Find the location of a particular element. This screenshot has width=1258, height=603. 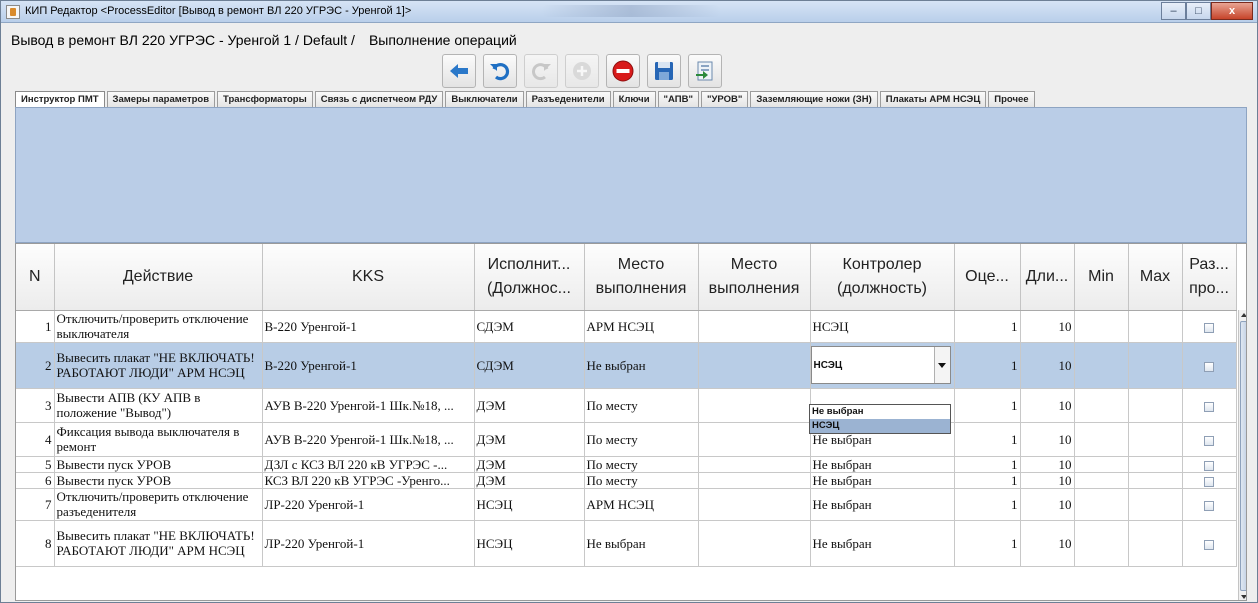

tab-item: Замеры параметров is located at coordinates (161, 99).